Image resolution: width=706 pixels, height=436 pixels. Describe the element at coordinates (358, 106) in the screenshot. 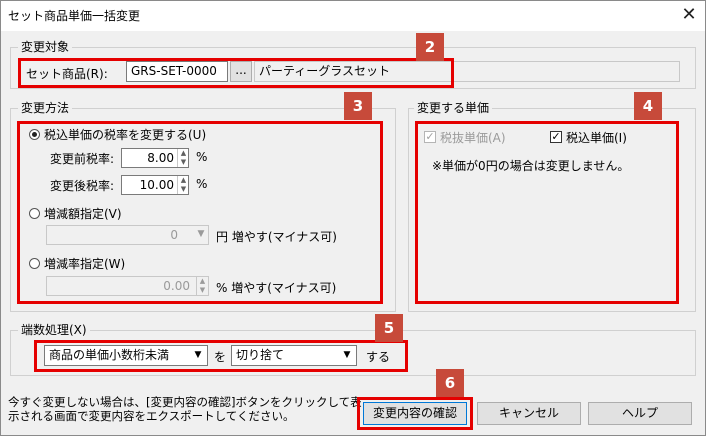

I see `callout-badge-3: 3` at that location.